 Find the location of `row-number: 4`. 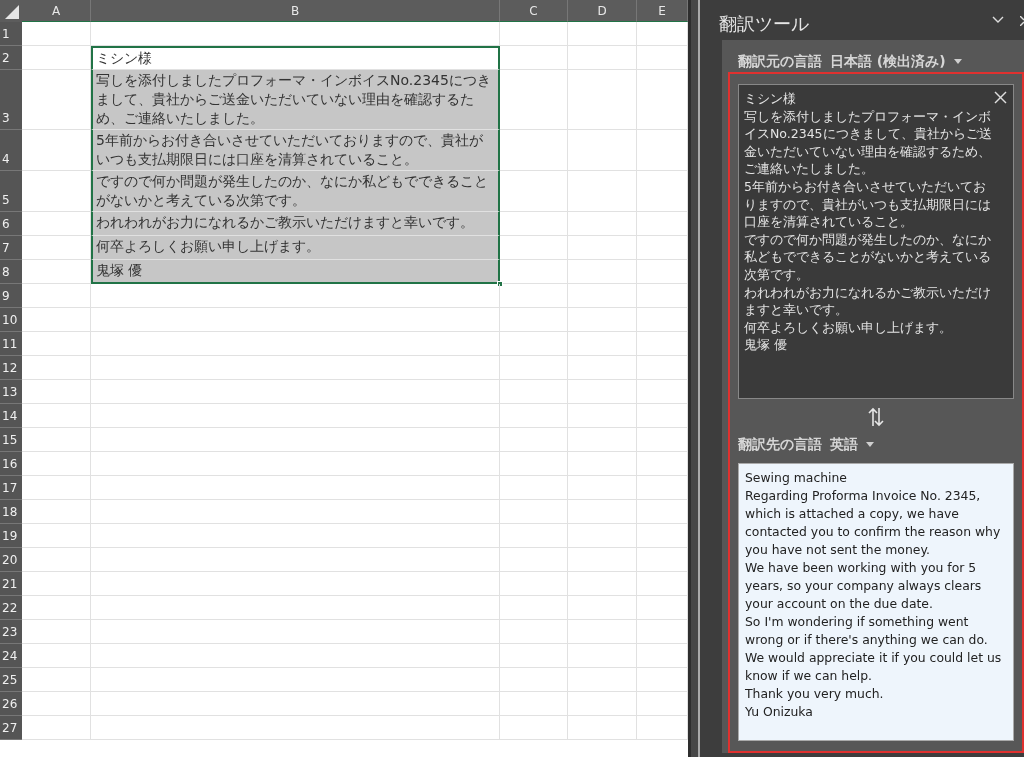

row-number: 4 is located at coordinates (11, 150).